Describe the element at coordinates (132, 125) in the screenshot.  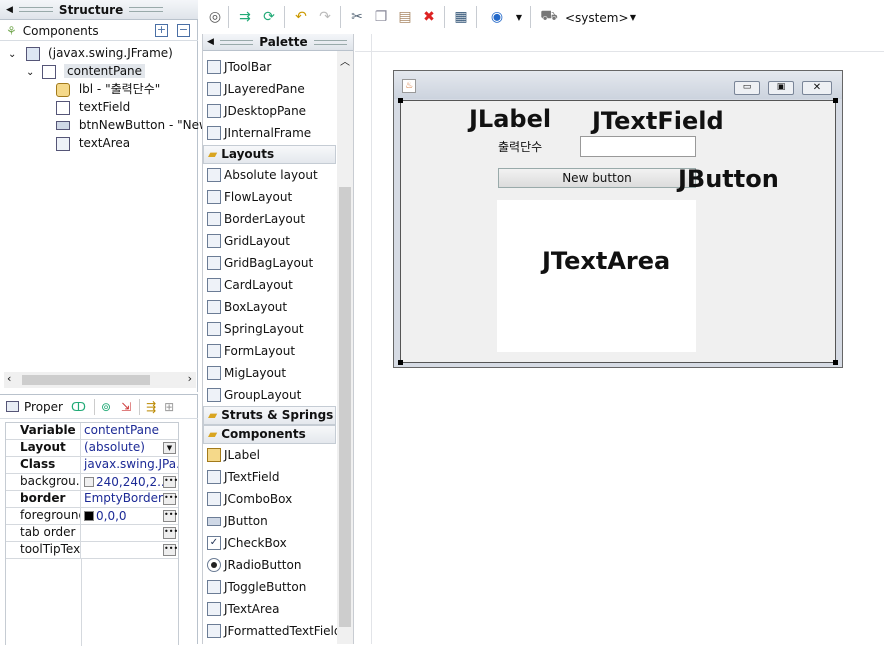
I see `tree-item-button: btnNewButton - "New` at that location.